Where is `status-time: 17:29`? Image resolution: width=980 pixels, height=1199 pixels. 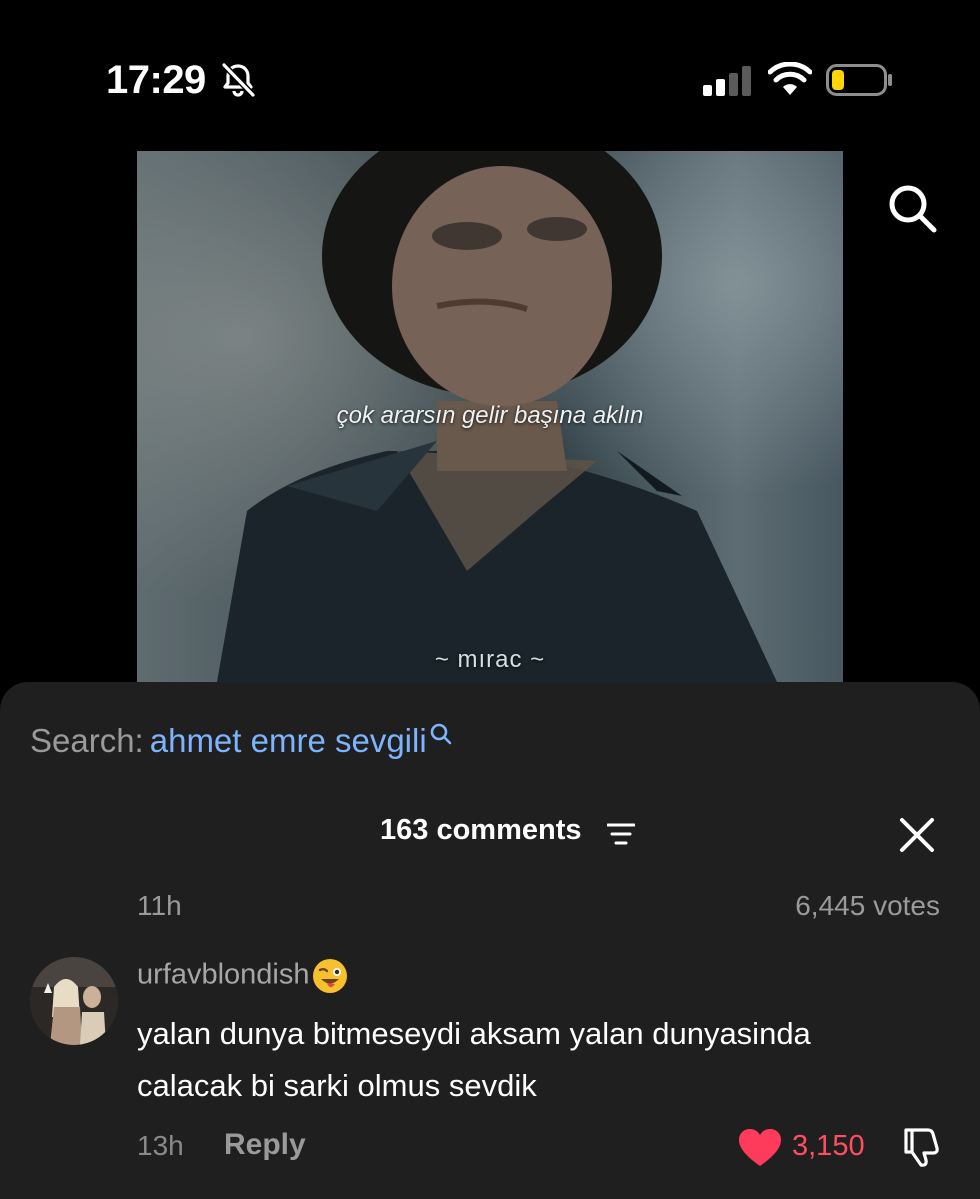 status-time: 17:29 is located at coordinates (156, 80).